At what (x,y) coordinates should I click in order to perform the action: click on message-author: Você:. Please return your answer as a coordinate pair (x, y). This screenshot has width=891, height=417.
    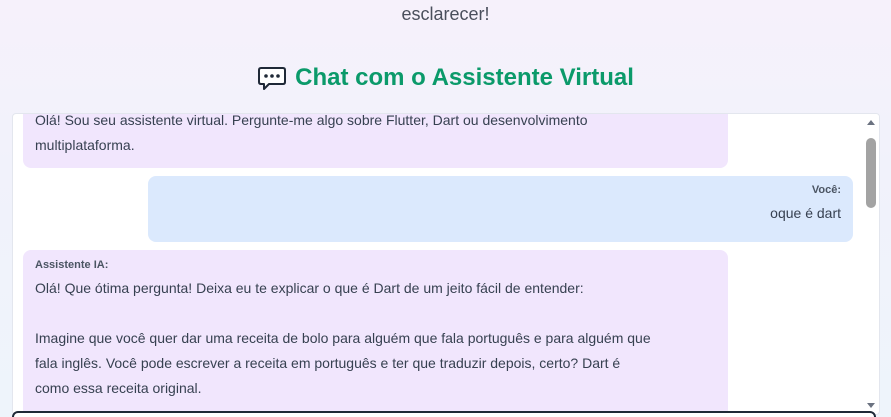
    Looking at the image, I should click on (826, 190).